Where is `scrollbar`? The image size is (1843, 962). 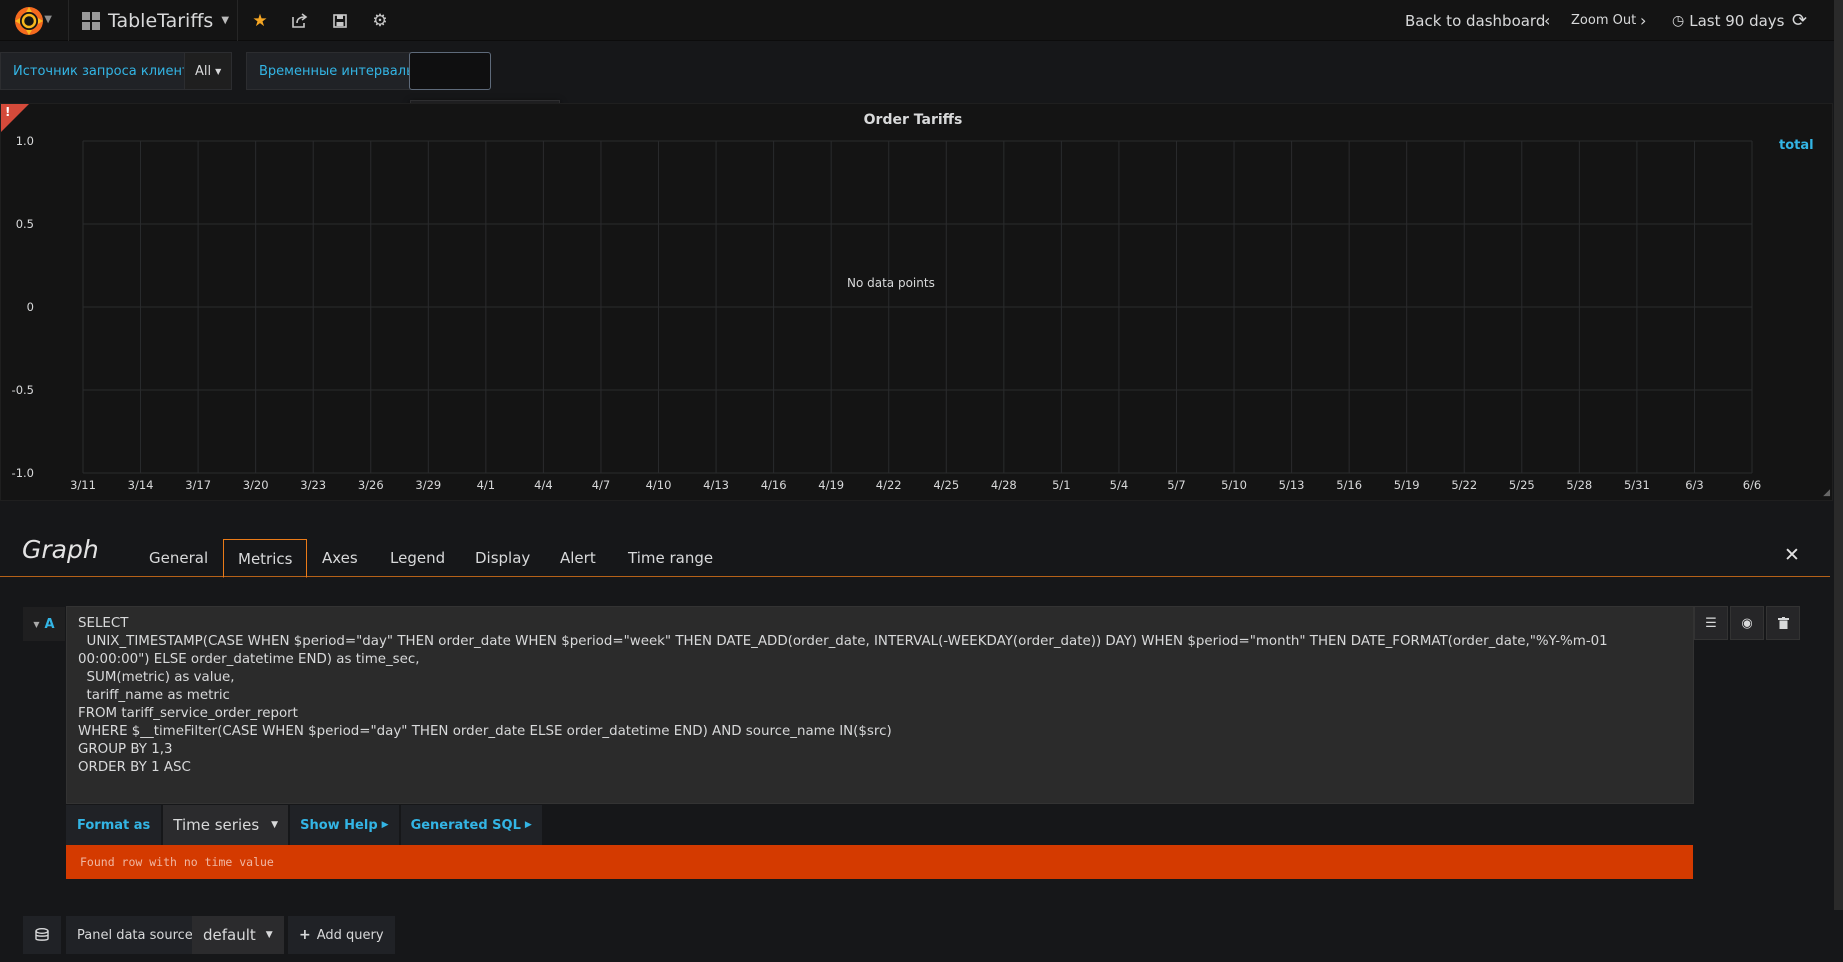
scrollbar is located at coordinates (1838, 455).